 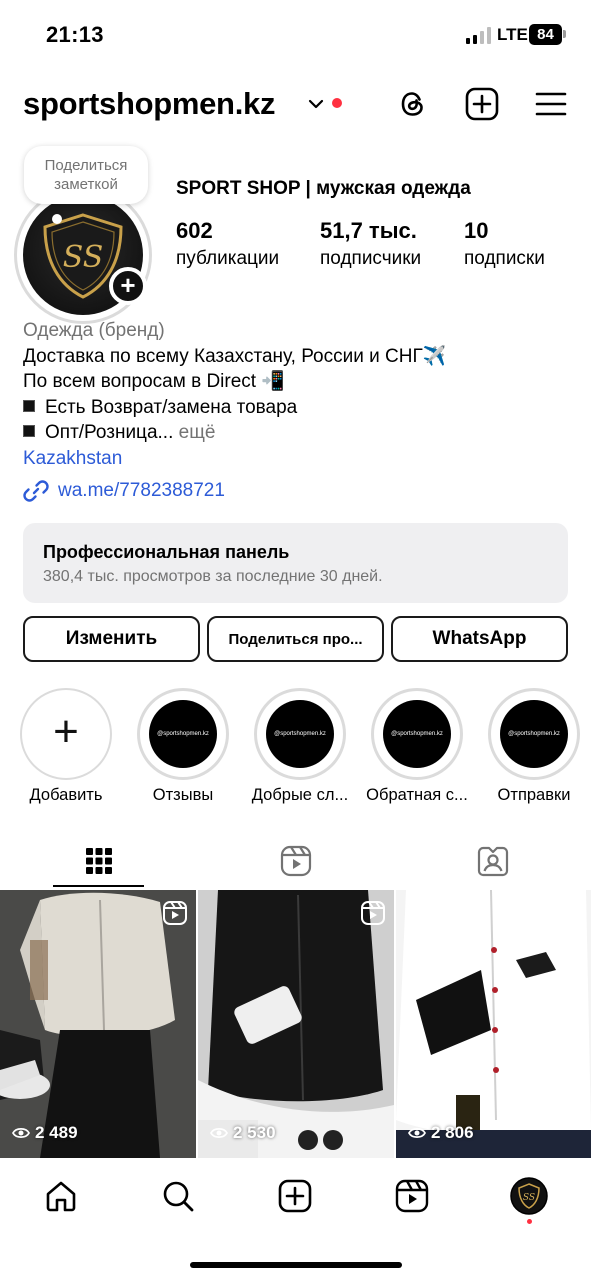 I want to click on post-views: 2 806, so click(x=441, y=1133).